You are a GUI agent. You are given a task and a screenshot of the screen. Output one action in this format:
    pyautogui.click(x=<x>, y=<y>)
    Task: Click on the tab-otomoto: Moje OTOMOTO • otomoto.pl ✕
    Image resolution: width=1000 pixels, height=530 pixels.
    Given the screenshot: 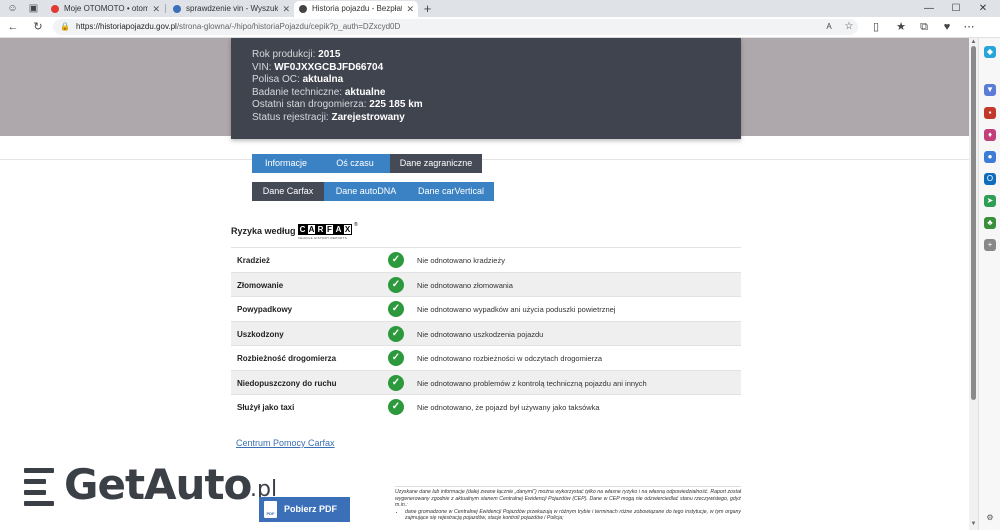 What is the action you would take?
    pyautogui.click(x=105, y=9)
    